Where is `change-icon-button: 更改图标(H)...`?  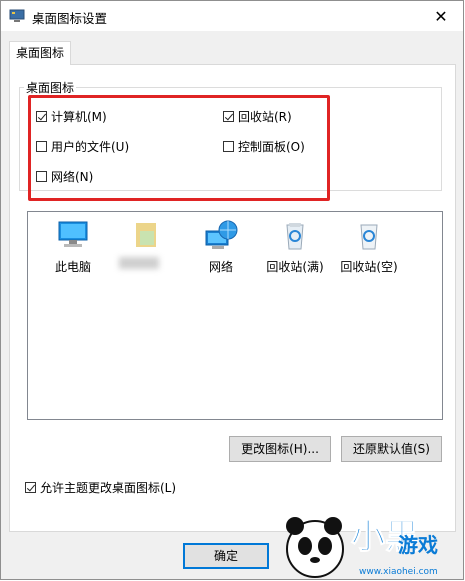
change-icon-button: 更改图标(H)... is located at coordinates (280, 449).